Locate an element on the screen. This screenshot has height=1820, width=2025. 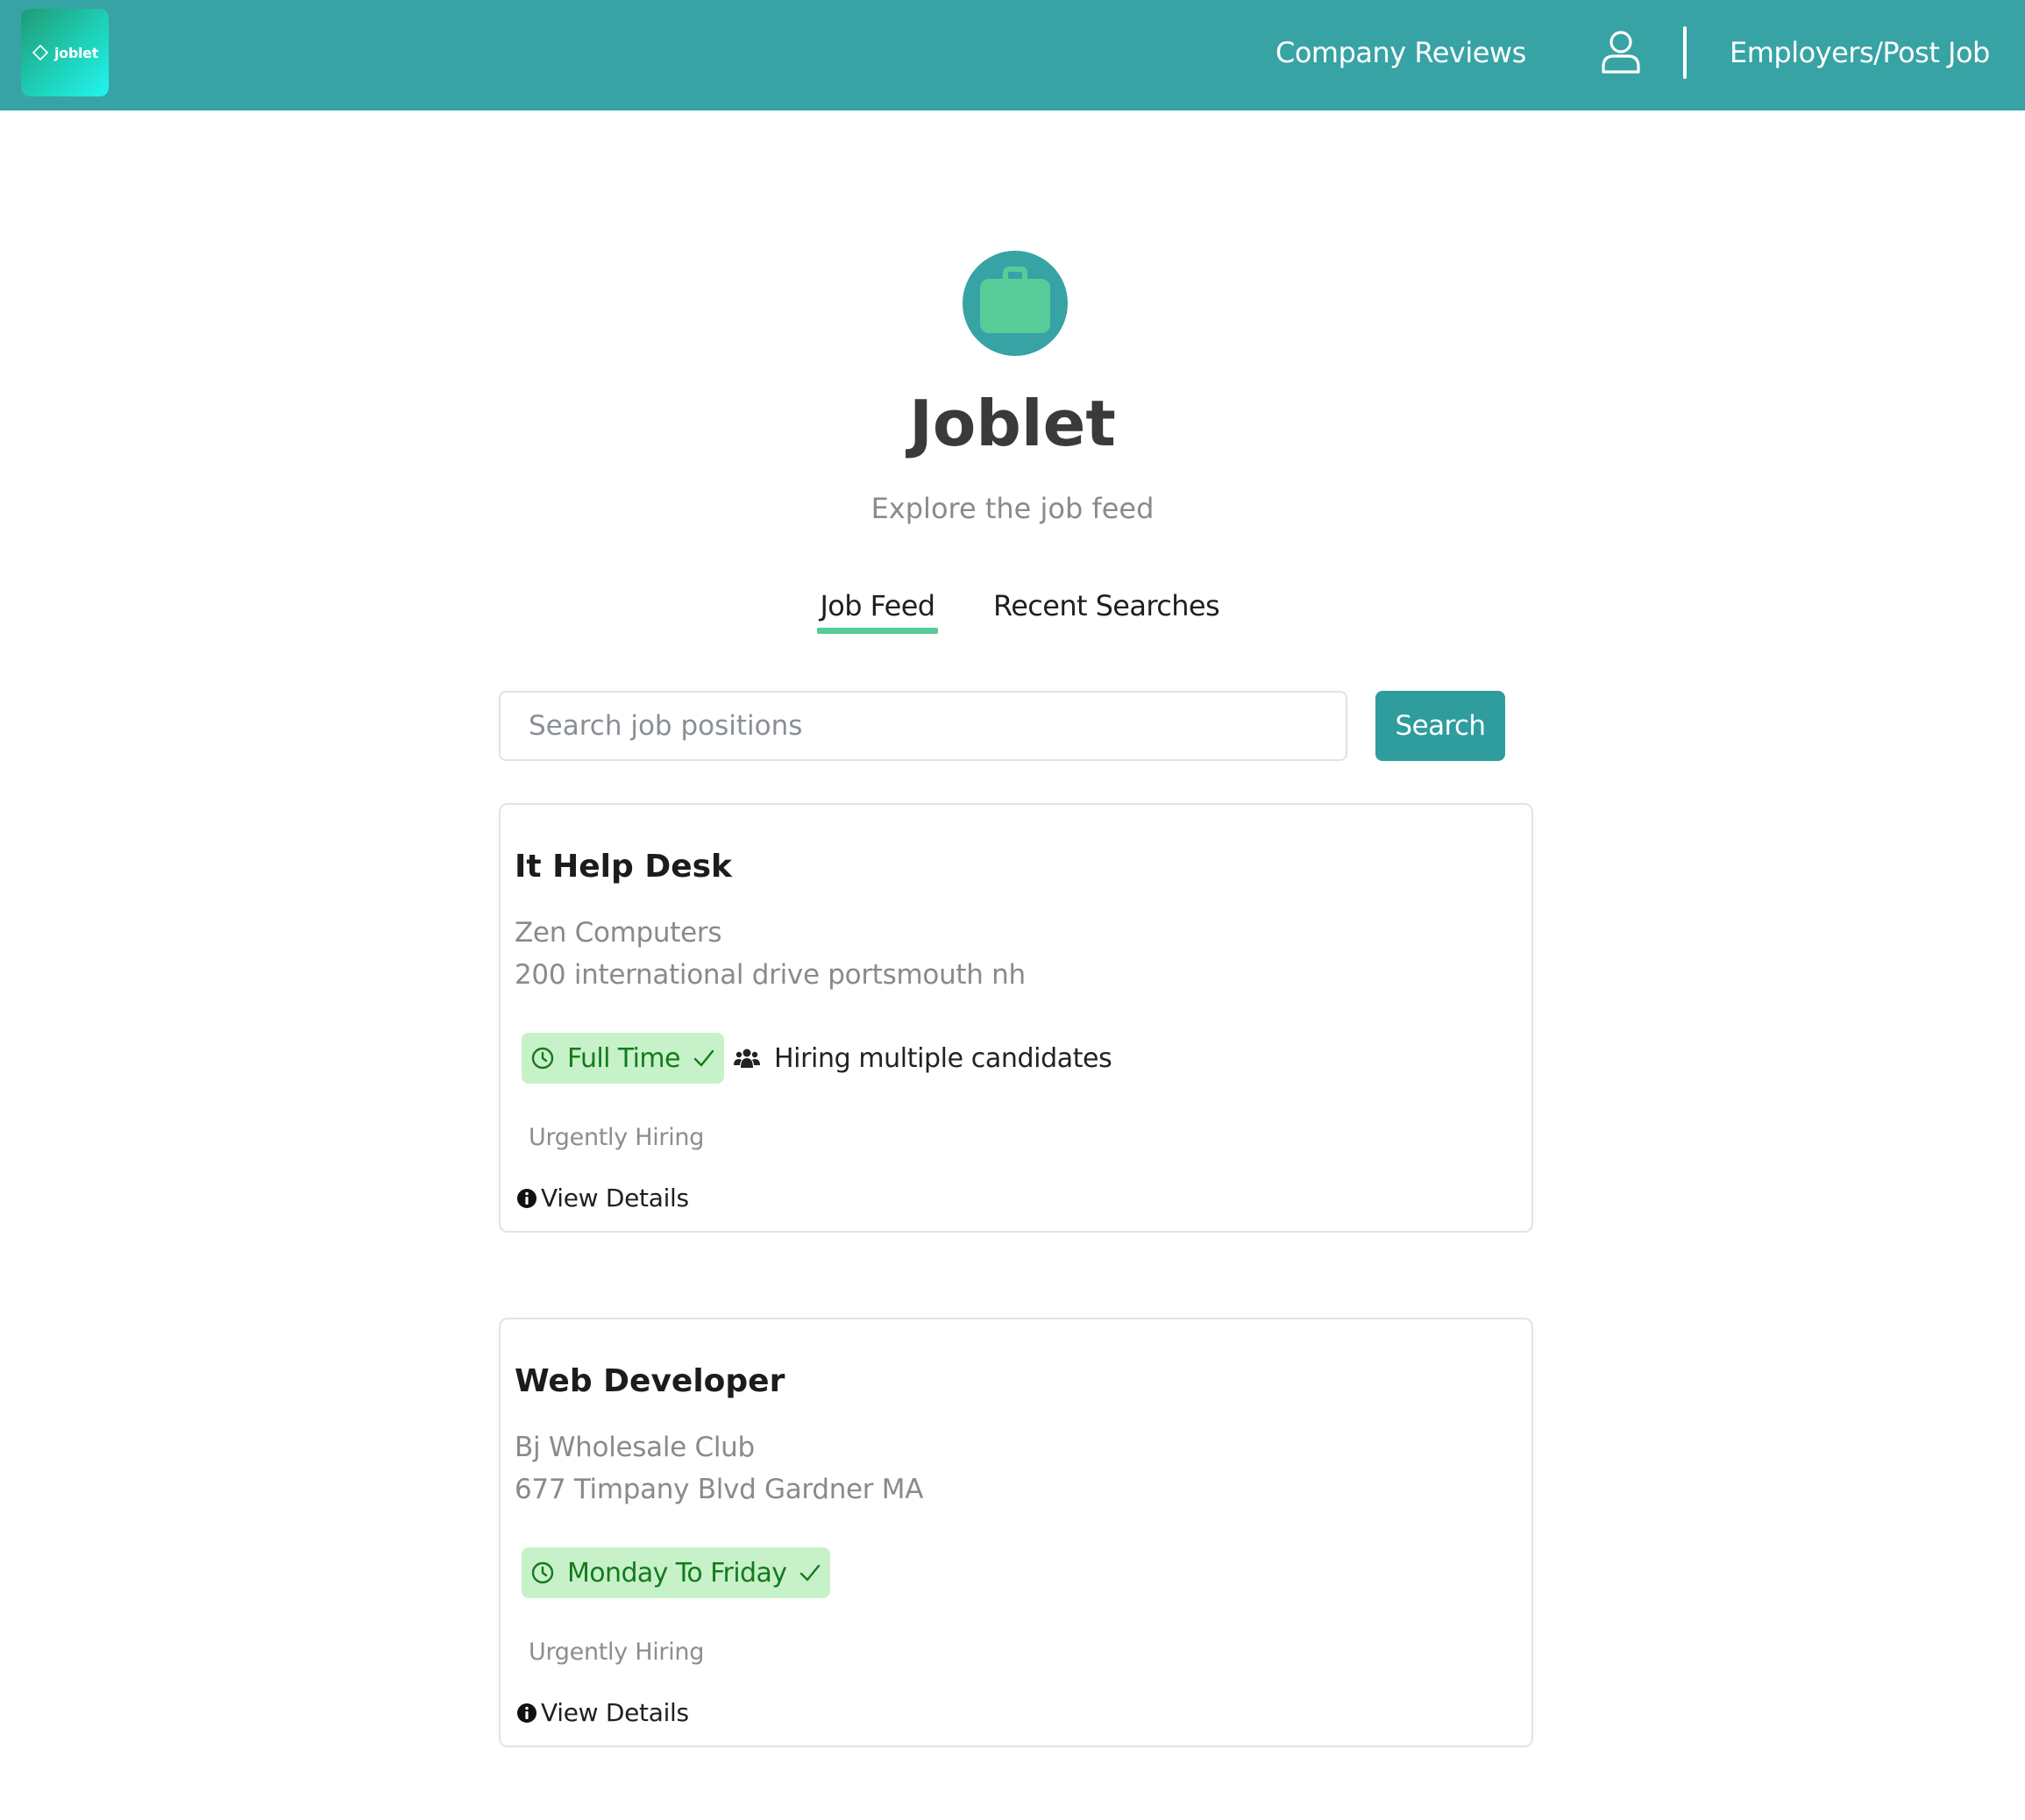
nav-divider is located at coordinates (1685, 52).